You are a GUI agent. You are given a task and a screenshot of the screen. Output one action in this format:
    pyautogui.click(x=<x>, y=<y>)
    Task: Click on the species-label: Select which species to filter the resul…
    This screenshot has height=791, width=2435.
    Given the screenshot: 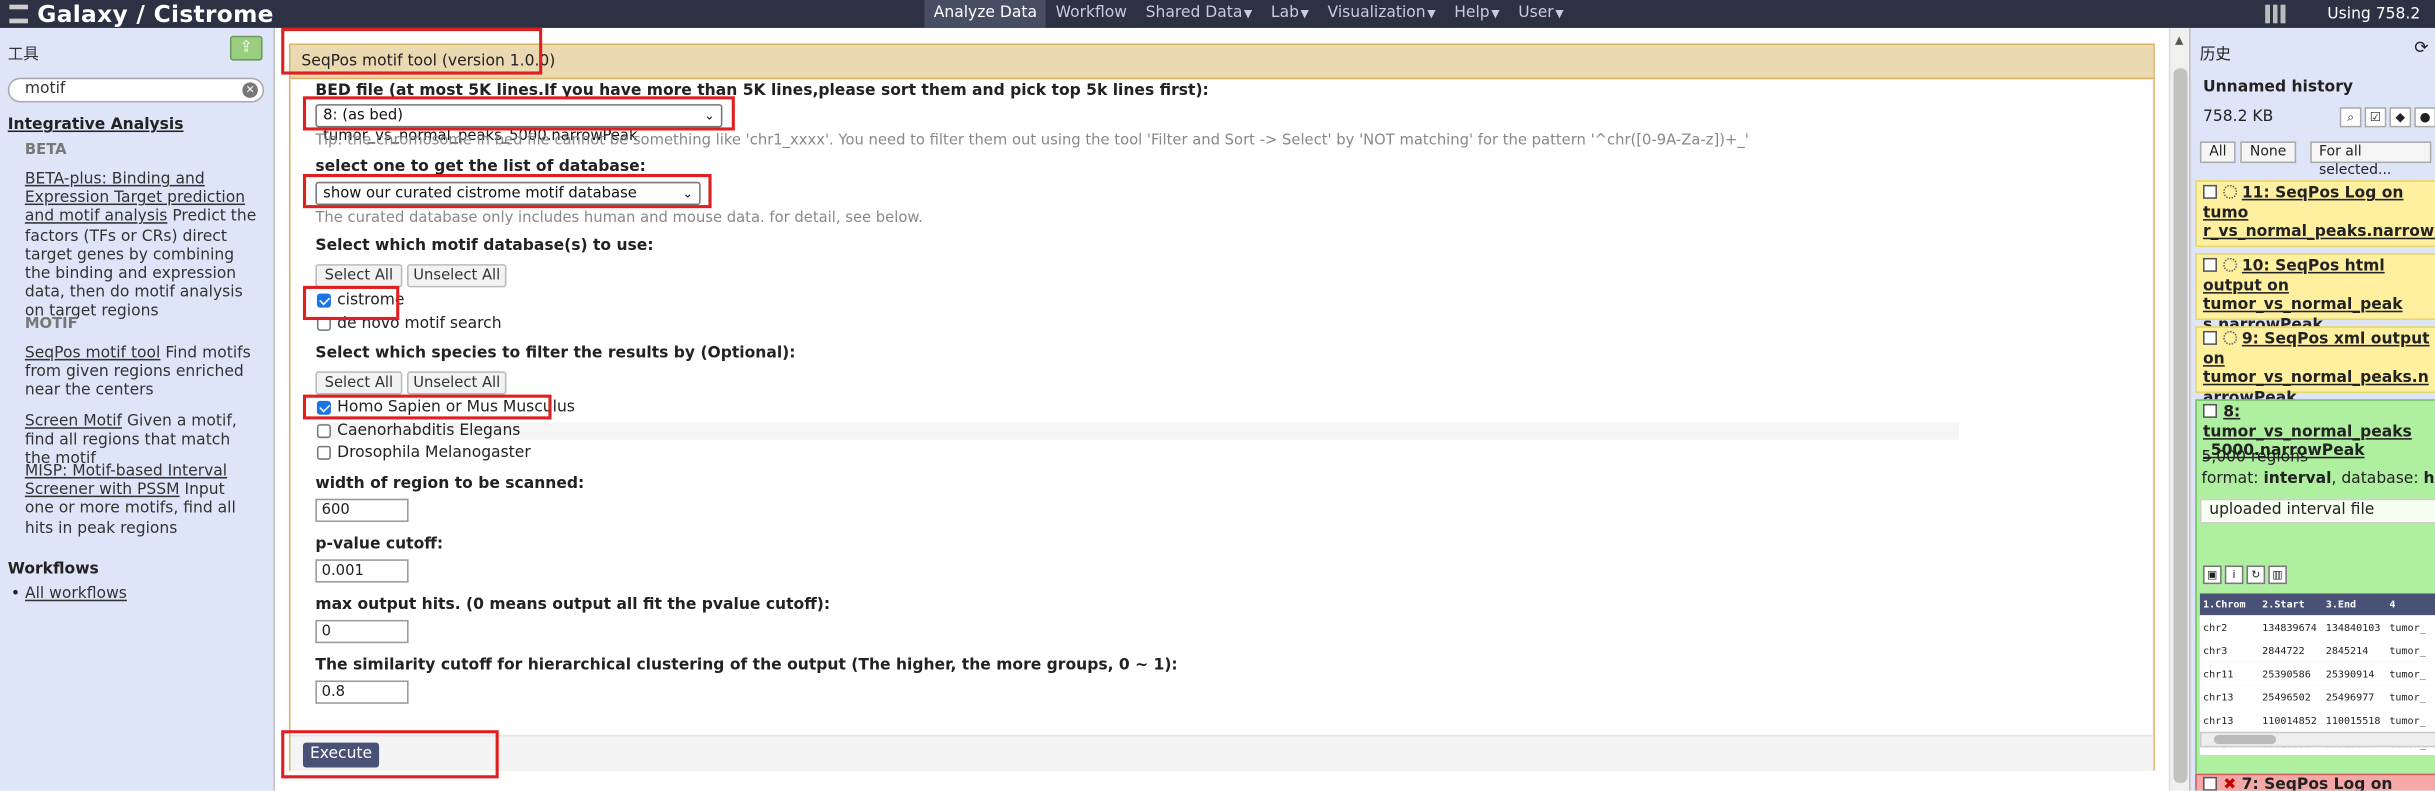 What is the action you would take?
    pyautogui.click(x=555, y=353)
    